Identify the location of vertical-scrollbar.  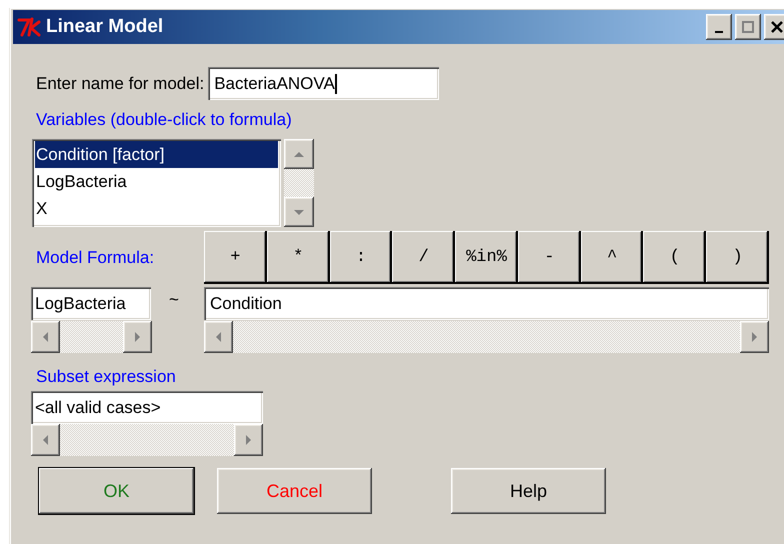
(299, 183).